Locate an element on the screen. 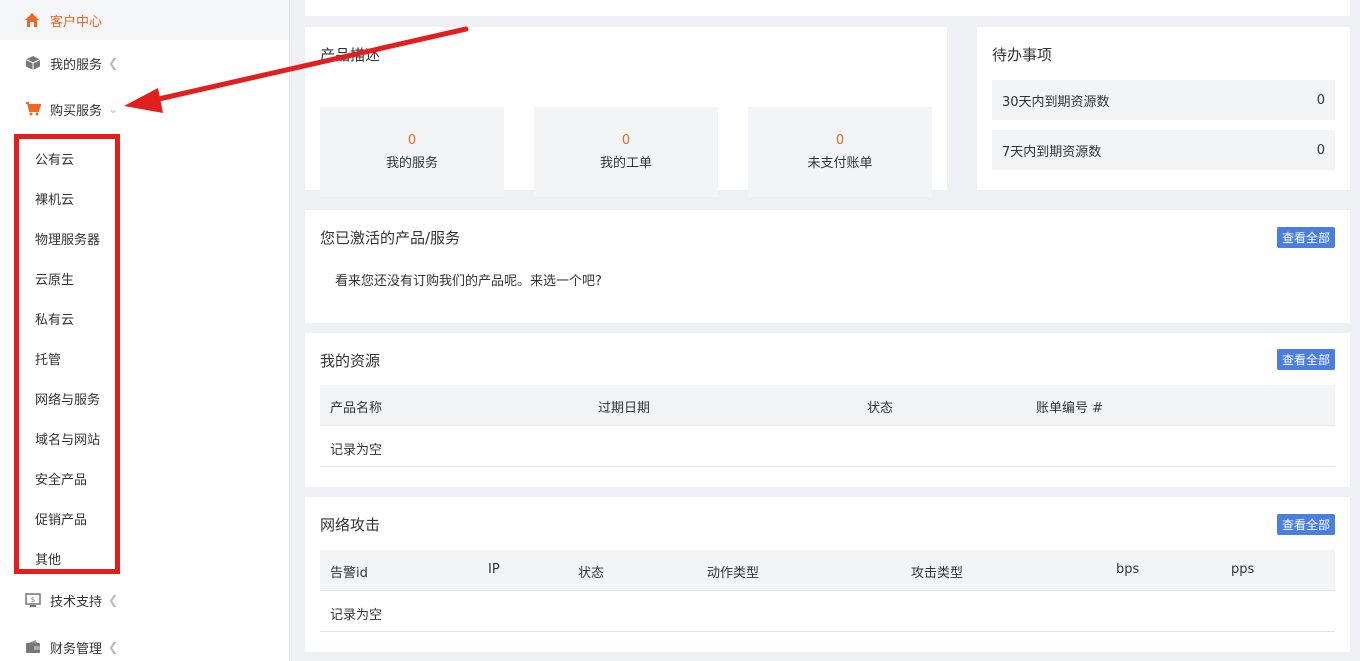  submenu-item-security-products: 安全产品 is located at coordinates (67, 478).